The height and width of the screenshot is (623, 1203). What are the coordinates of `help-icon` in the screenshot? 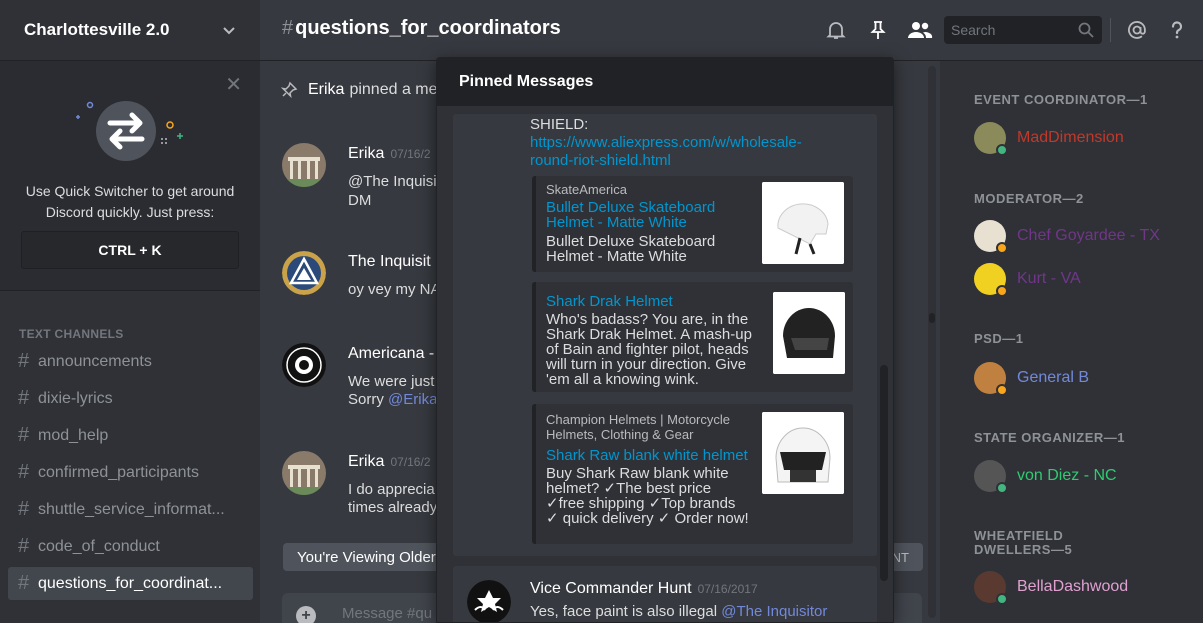 It's located at (1177, 30).